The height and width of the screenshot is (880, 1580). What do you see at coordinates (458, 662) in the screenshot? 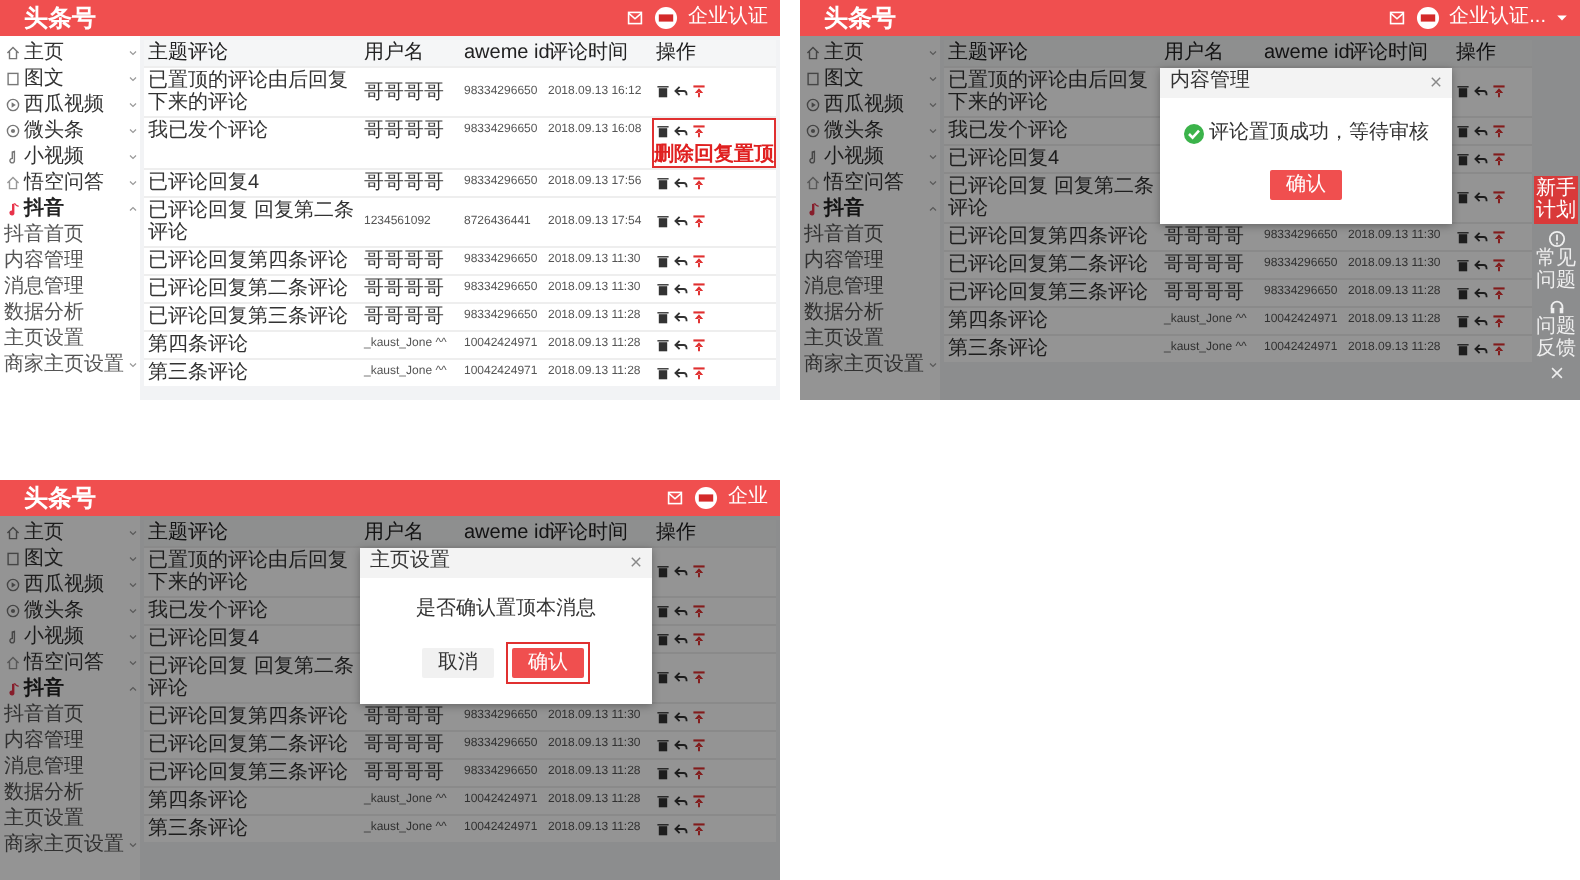
I see `cancel-button: 取消` at bounding box center [458, 662].